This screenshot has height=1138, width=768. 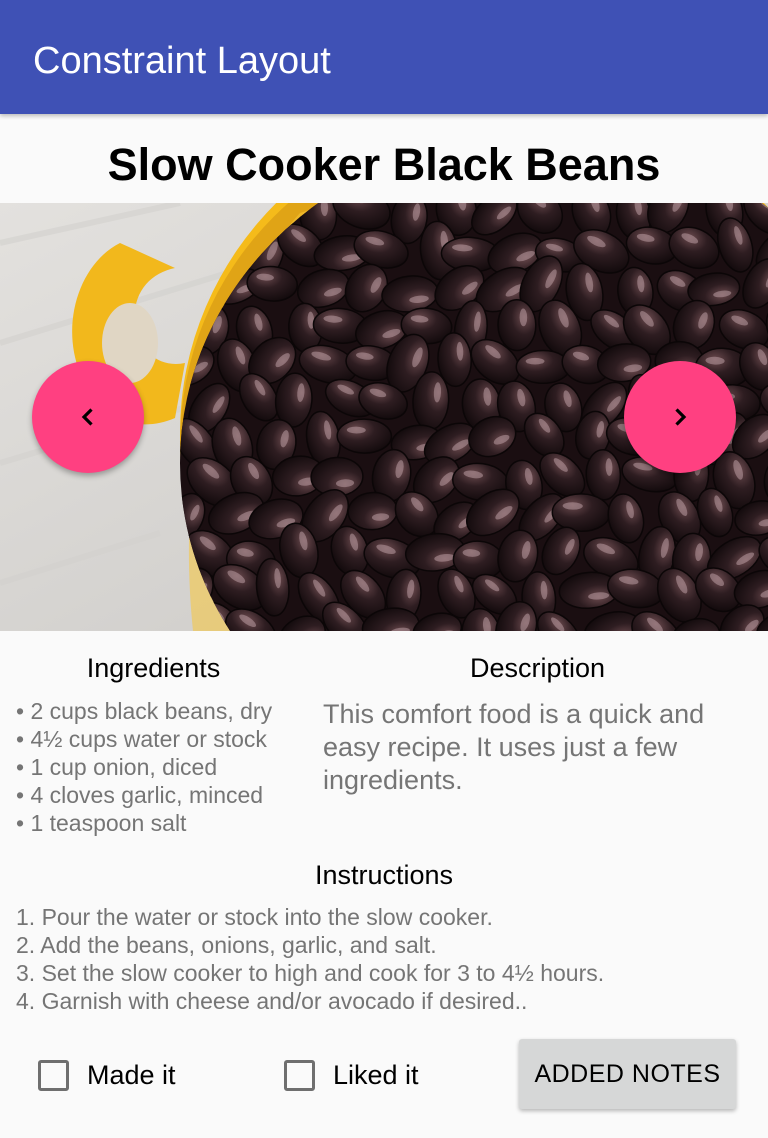 What do you see at coordinates (131, 1074) in the screenshot?
I see `made-it-label: Made it` at bounding box center [131, 1074].